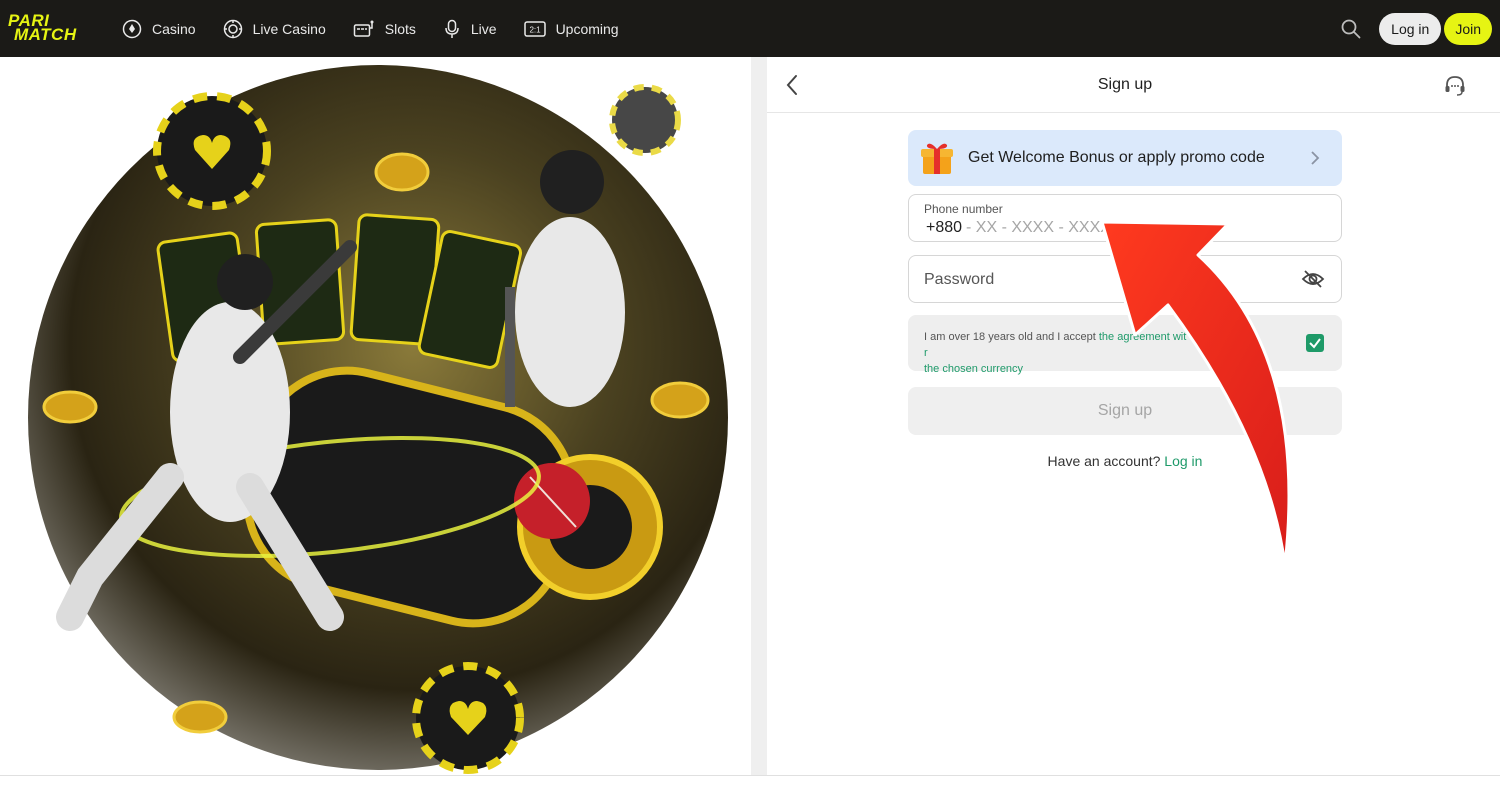 This screenshot has height=800, width=1500. Describe the element at coordinates (759, 416) in the screenshot. I see `panel-divider` at that location.